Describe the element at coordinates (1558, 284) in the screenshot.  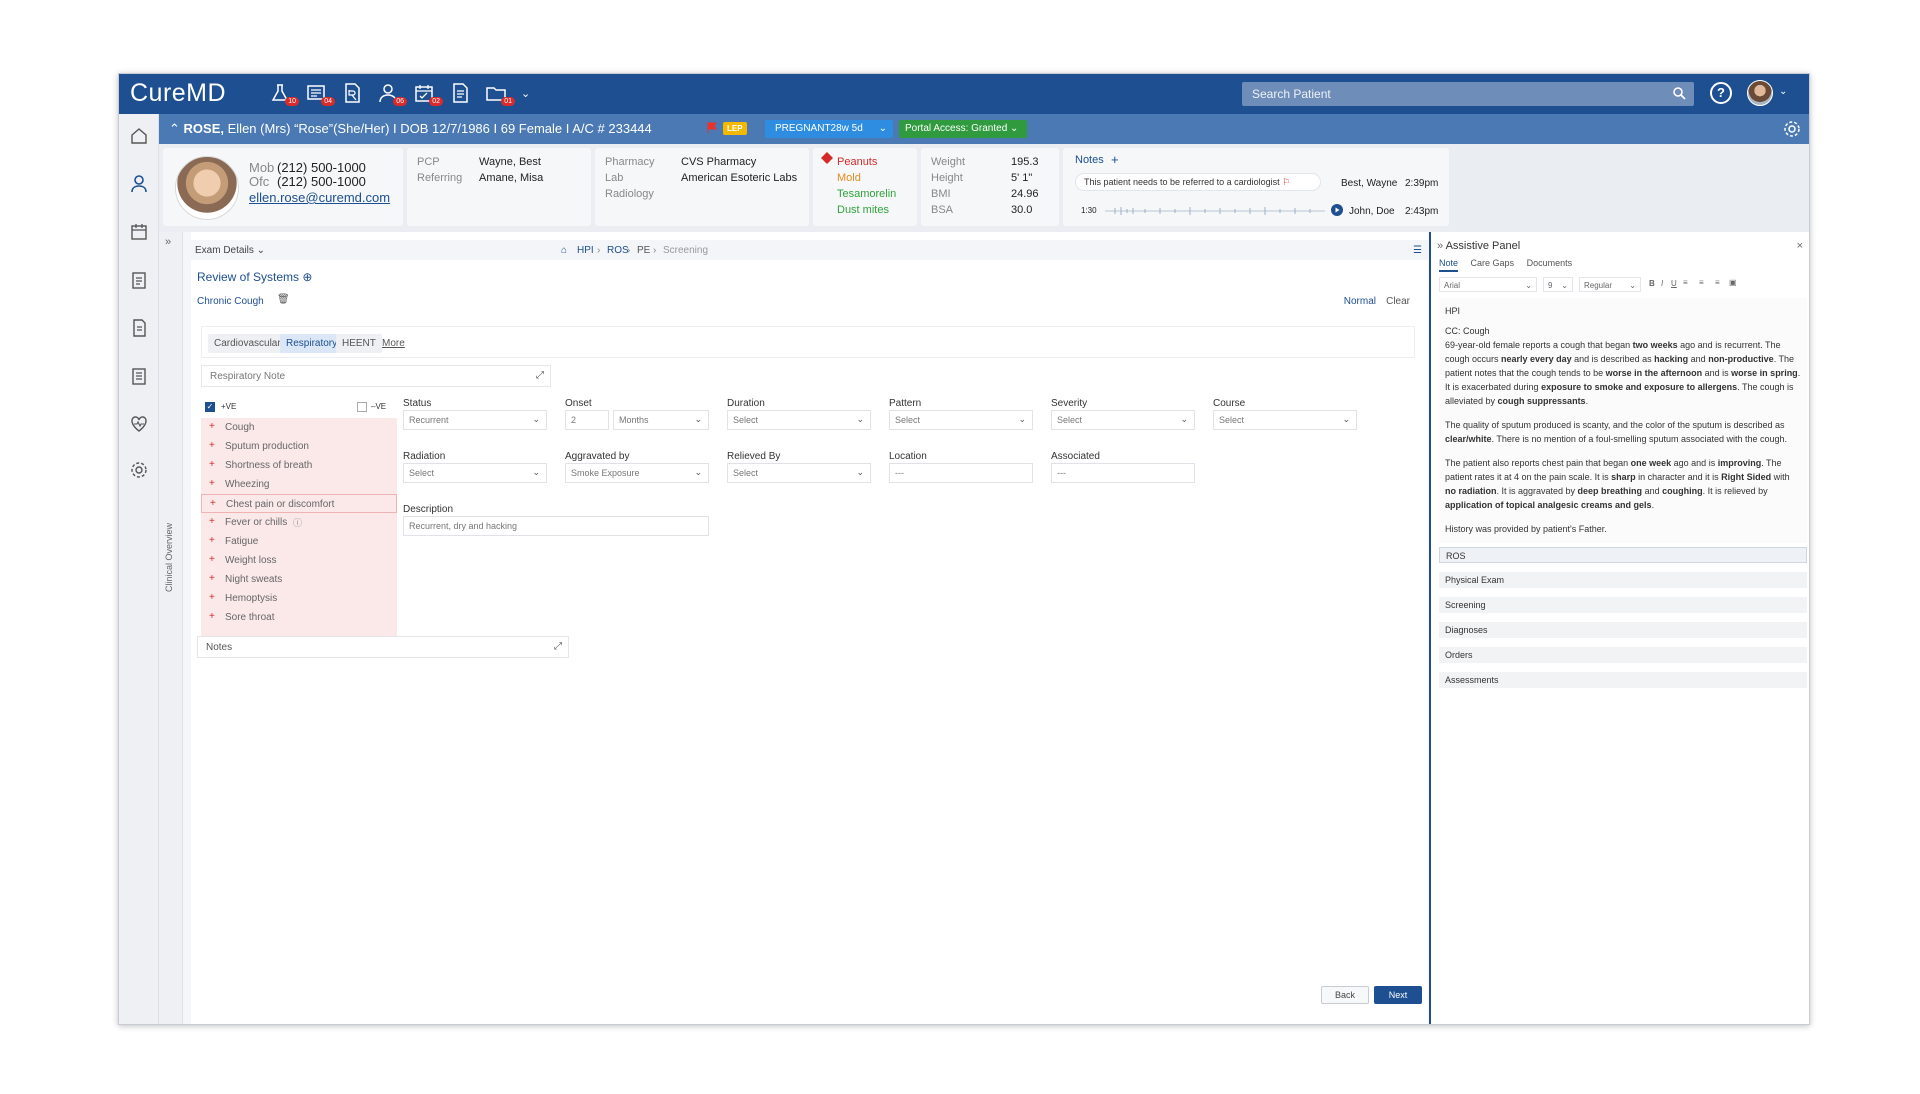
I see `size-select: 9 ⌄` at that location.